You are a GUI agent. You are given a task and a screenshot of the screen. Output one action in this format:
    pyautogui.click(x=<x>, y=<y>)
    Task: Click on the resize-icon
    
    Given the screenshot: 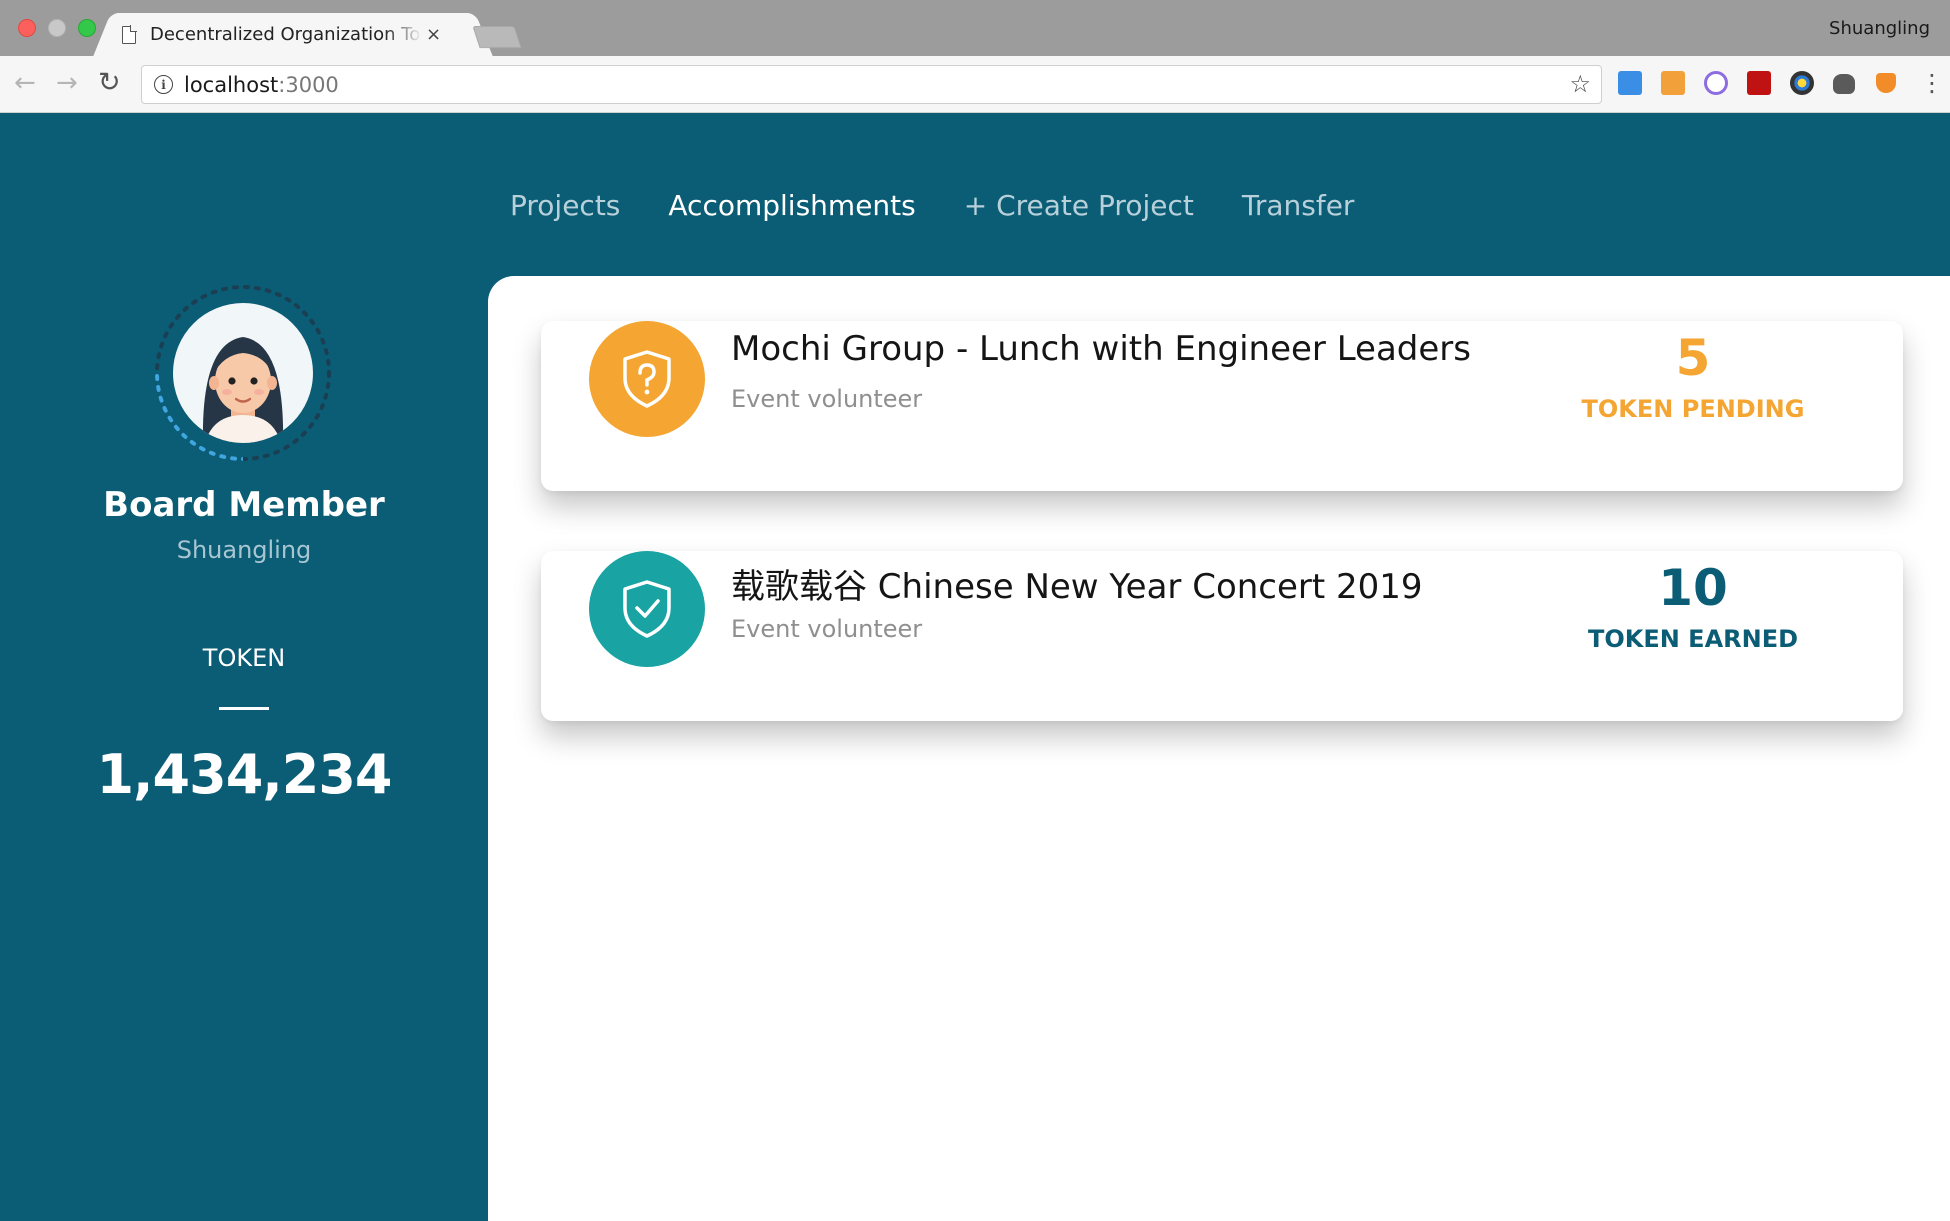 What is the action you would take?
    pyautogui.click(x=1630, y=83)
    